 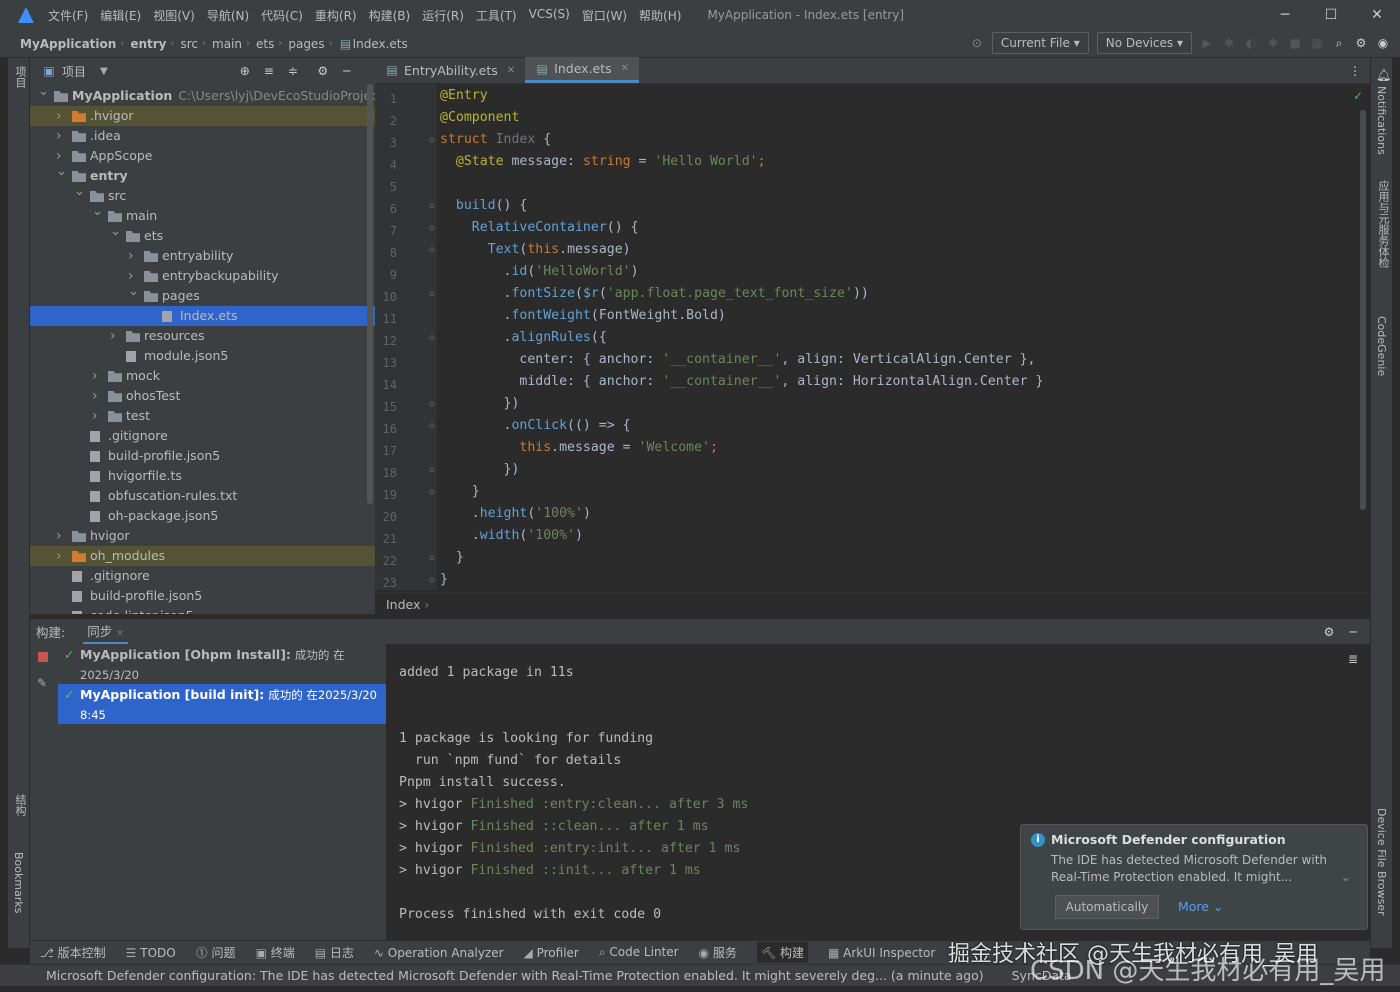 What do you see at coordinates (202, 516) in the screenshot?
I see `tree-row: oh-package.json5` at bounding box center [202, 516].